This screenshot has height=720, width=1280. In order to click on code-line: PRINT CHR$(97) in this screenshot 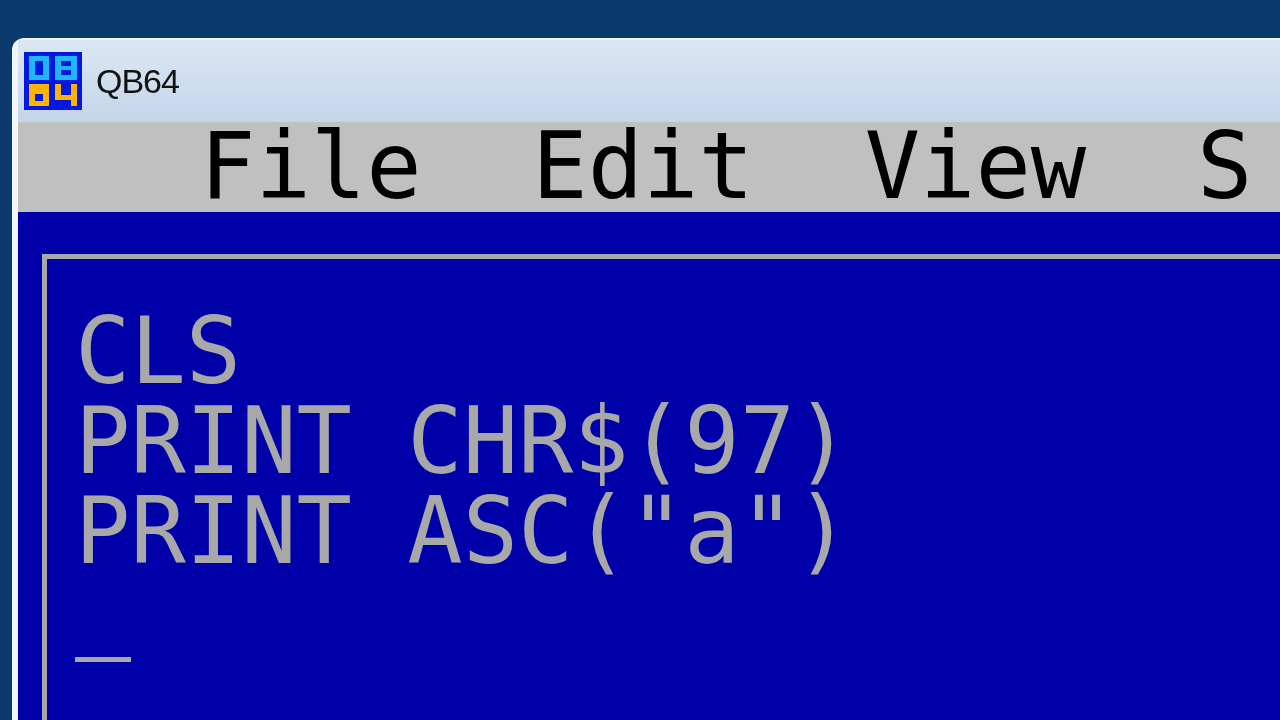, I will do `click(463, 442)`.